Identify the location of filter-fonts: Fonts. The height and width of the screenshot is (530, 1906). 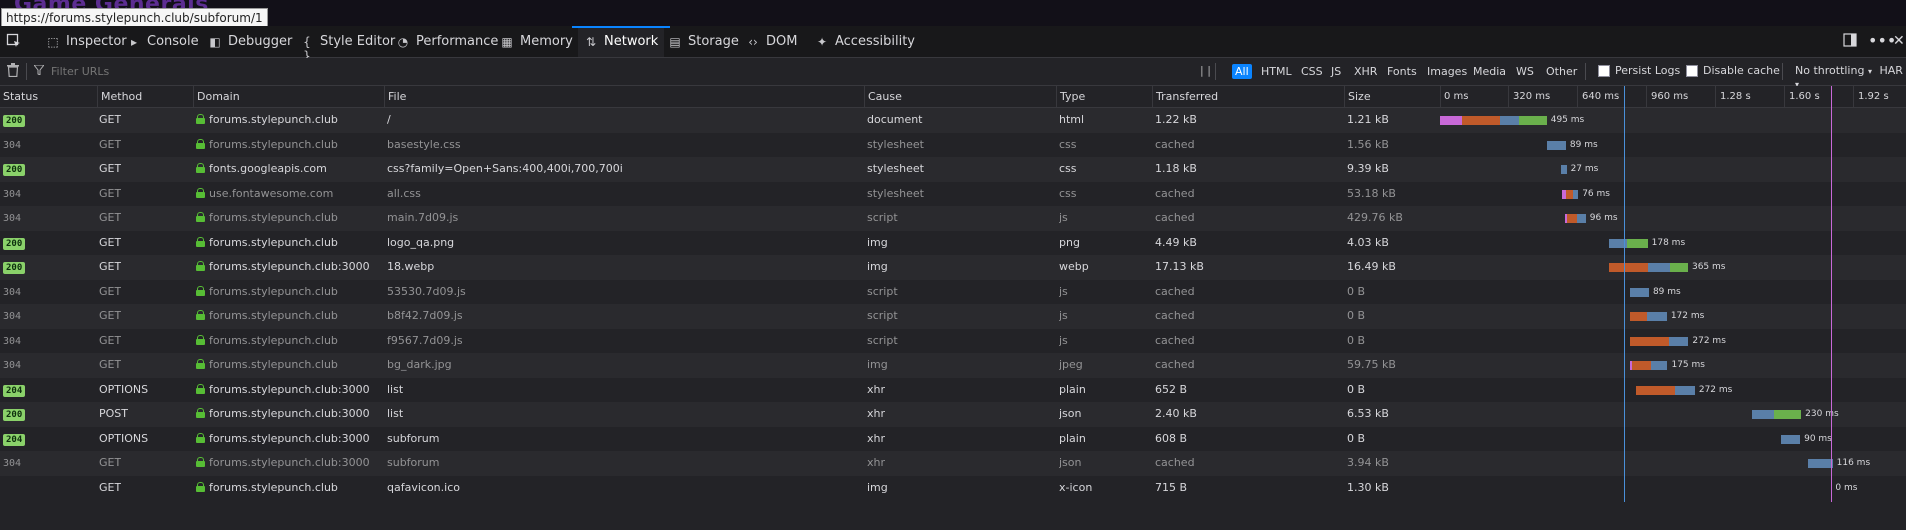
(1402, 71).